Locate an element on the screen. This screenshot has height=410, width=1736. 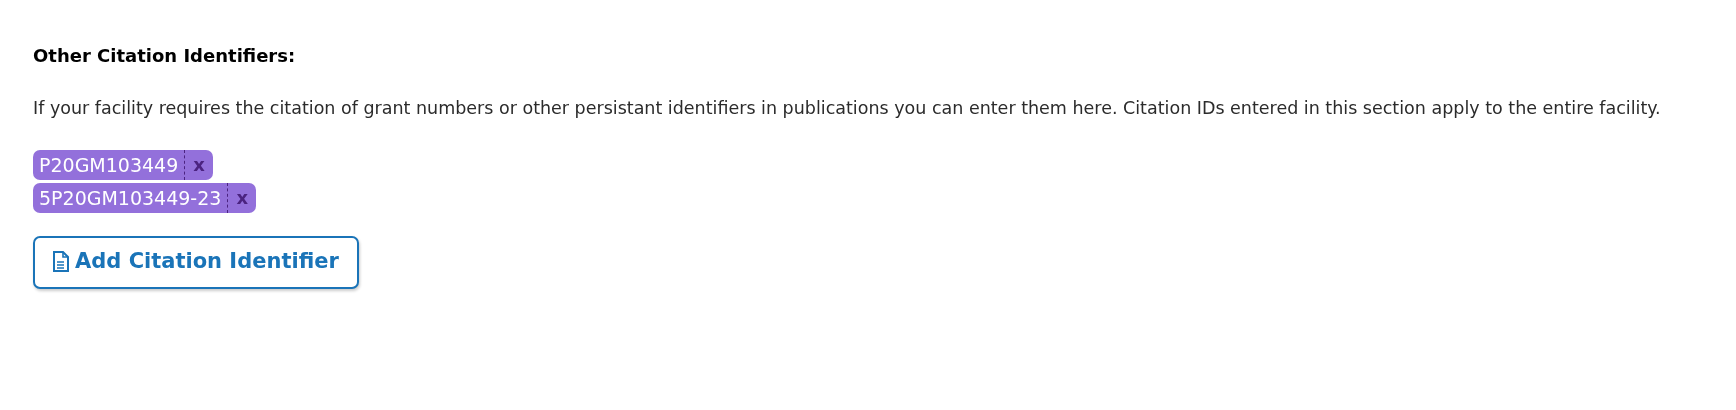
add-citation-button: Add Citation Identifier is located at coordinates (196, 262).